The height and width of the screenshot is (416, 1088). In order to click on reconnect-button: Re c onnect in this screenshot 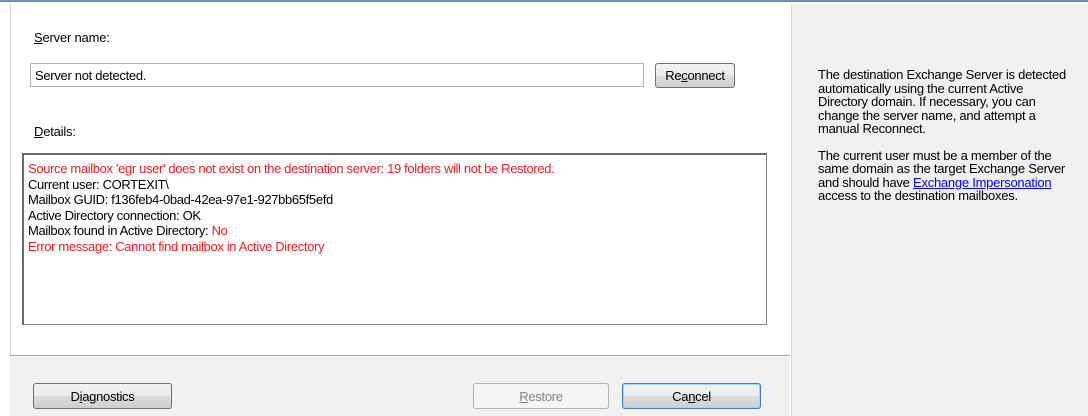, I will do `click(695, 75)`.